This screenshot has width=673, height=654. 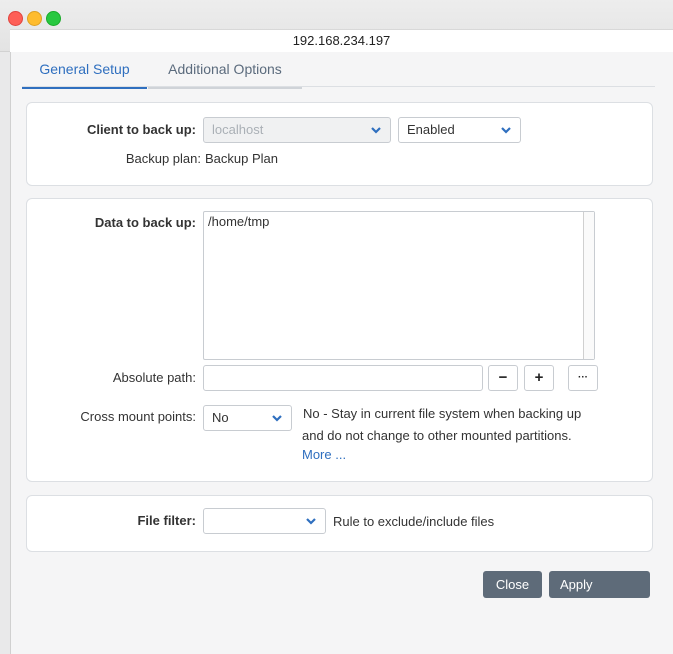 What do you see at coordinates (241, 158) in the screenshot?
I see `backup-plan-value: Backup Plan` at bounding box center [241, 158].